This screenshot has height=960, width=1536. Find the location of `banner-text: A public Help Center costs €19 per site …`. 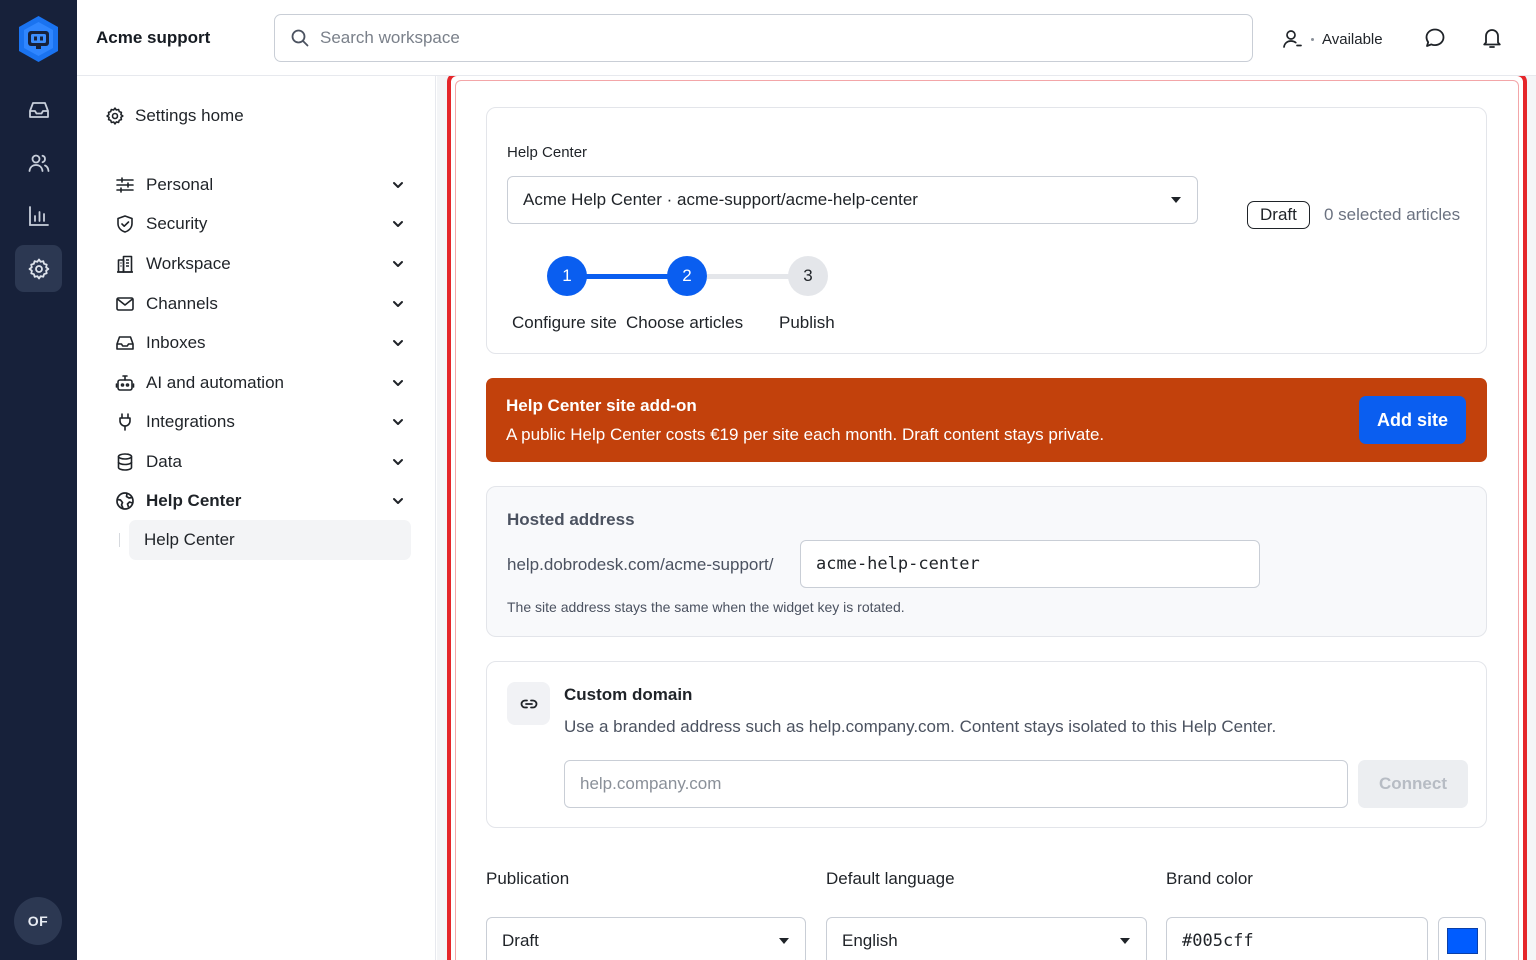

banner-text: A public Help Center costs €19 per site … is located at coordinates (805, 434).